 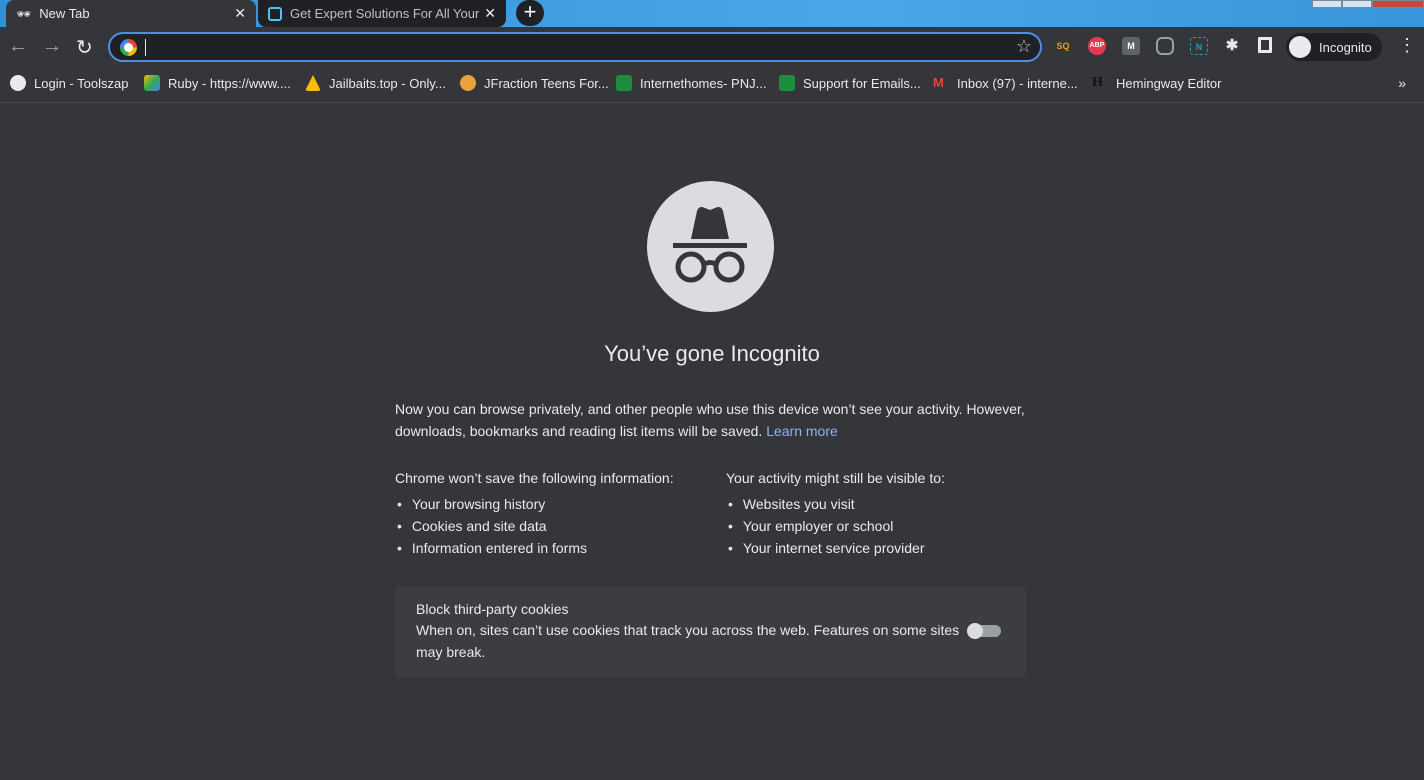 What do you see at coordinates (1165, 46) in the screenshot?
I see `link-extension-icon` at bounding box center [1165, 46].